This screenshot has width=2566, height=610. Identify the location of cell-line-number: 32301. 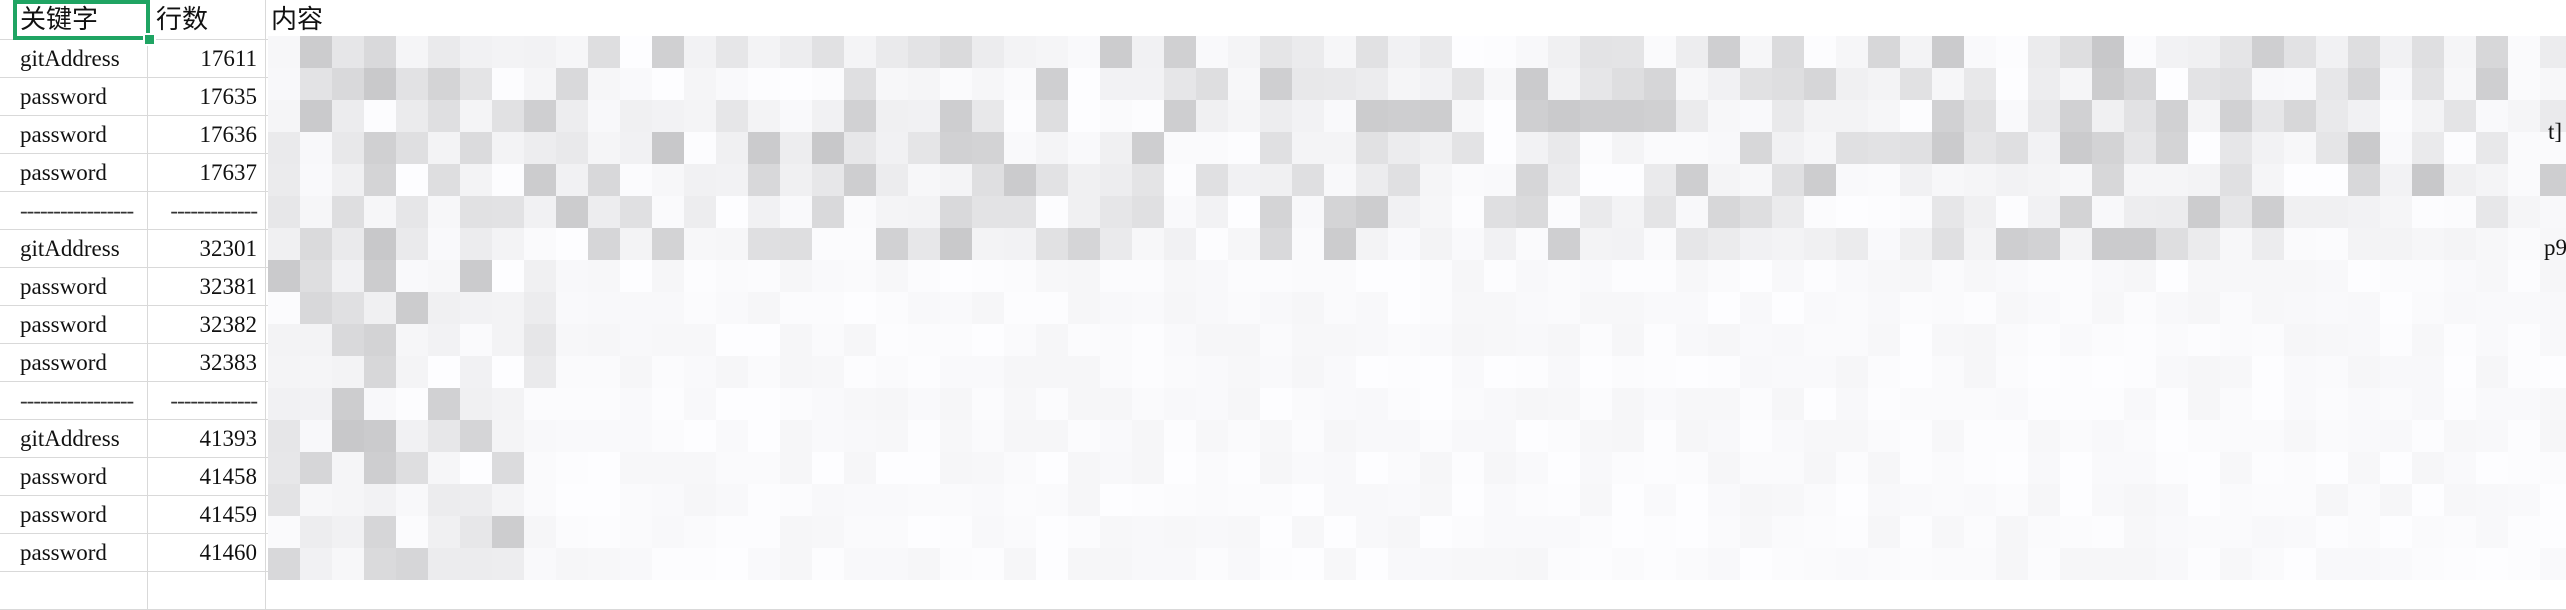
(207, 249).